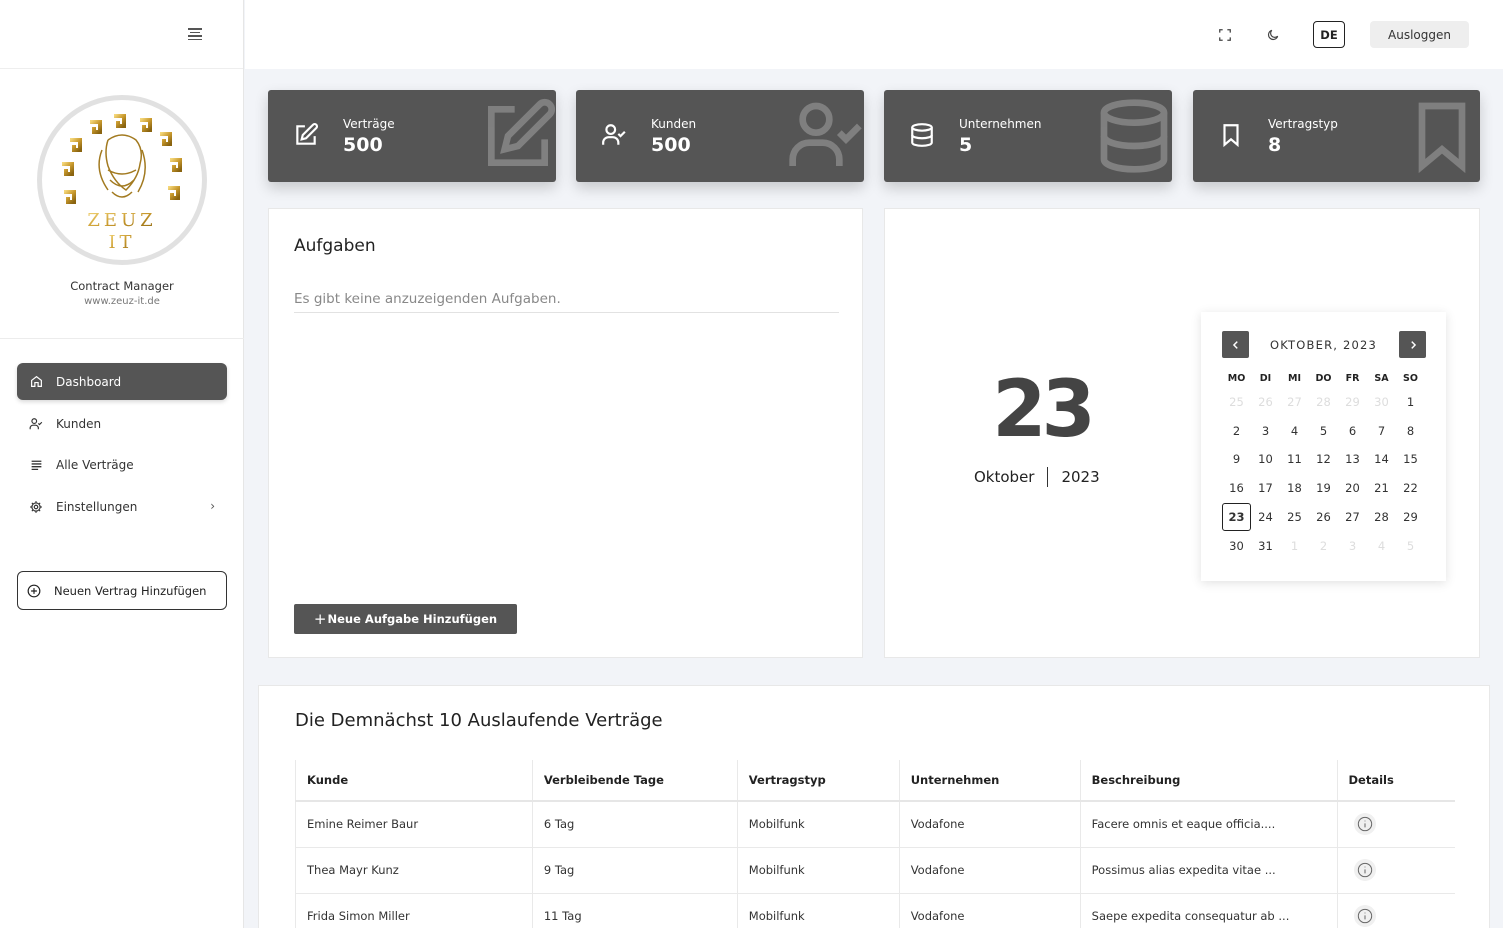  Describe the element at coordinates (1381, 378) in the screenshot. I see `calendar-weekday: SA` at that location.